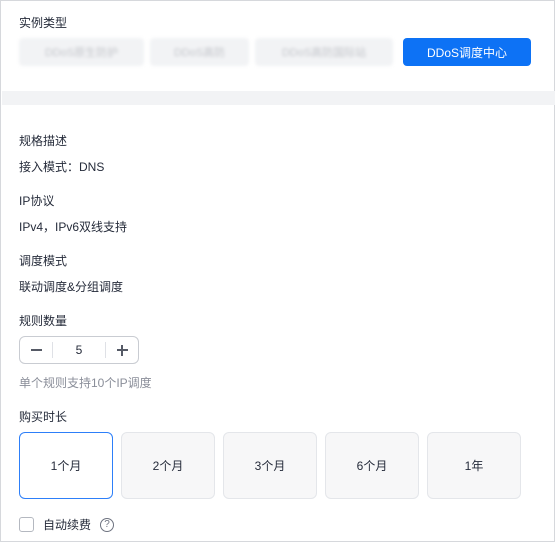 The image size is (555, 542). Describe the element at coordinates (66, 465) in the screenshot. I see `duration-option-selected: 1个月` at that location.